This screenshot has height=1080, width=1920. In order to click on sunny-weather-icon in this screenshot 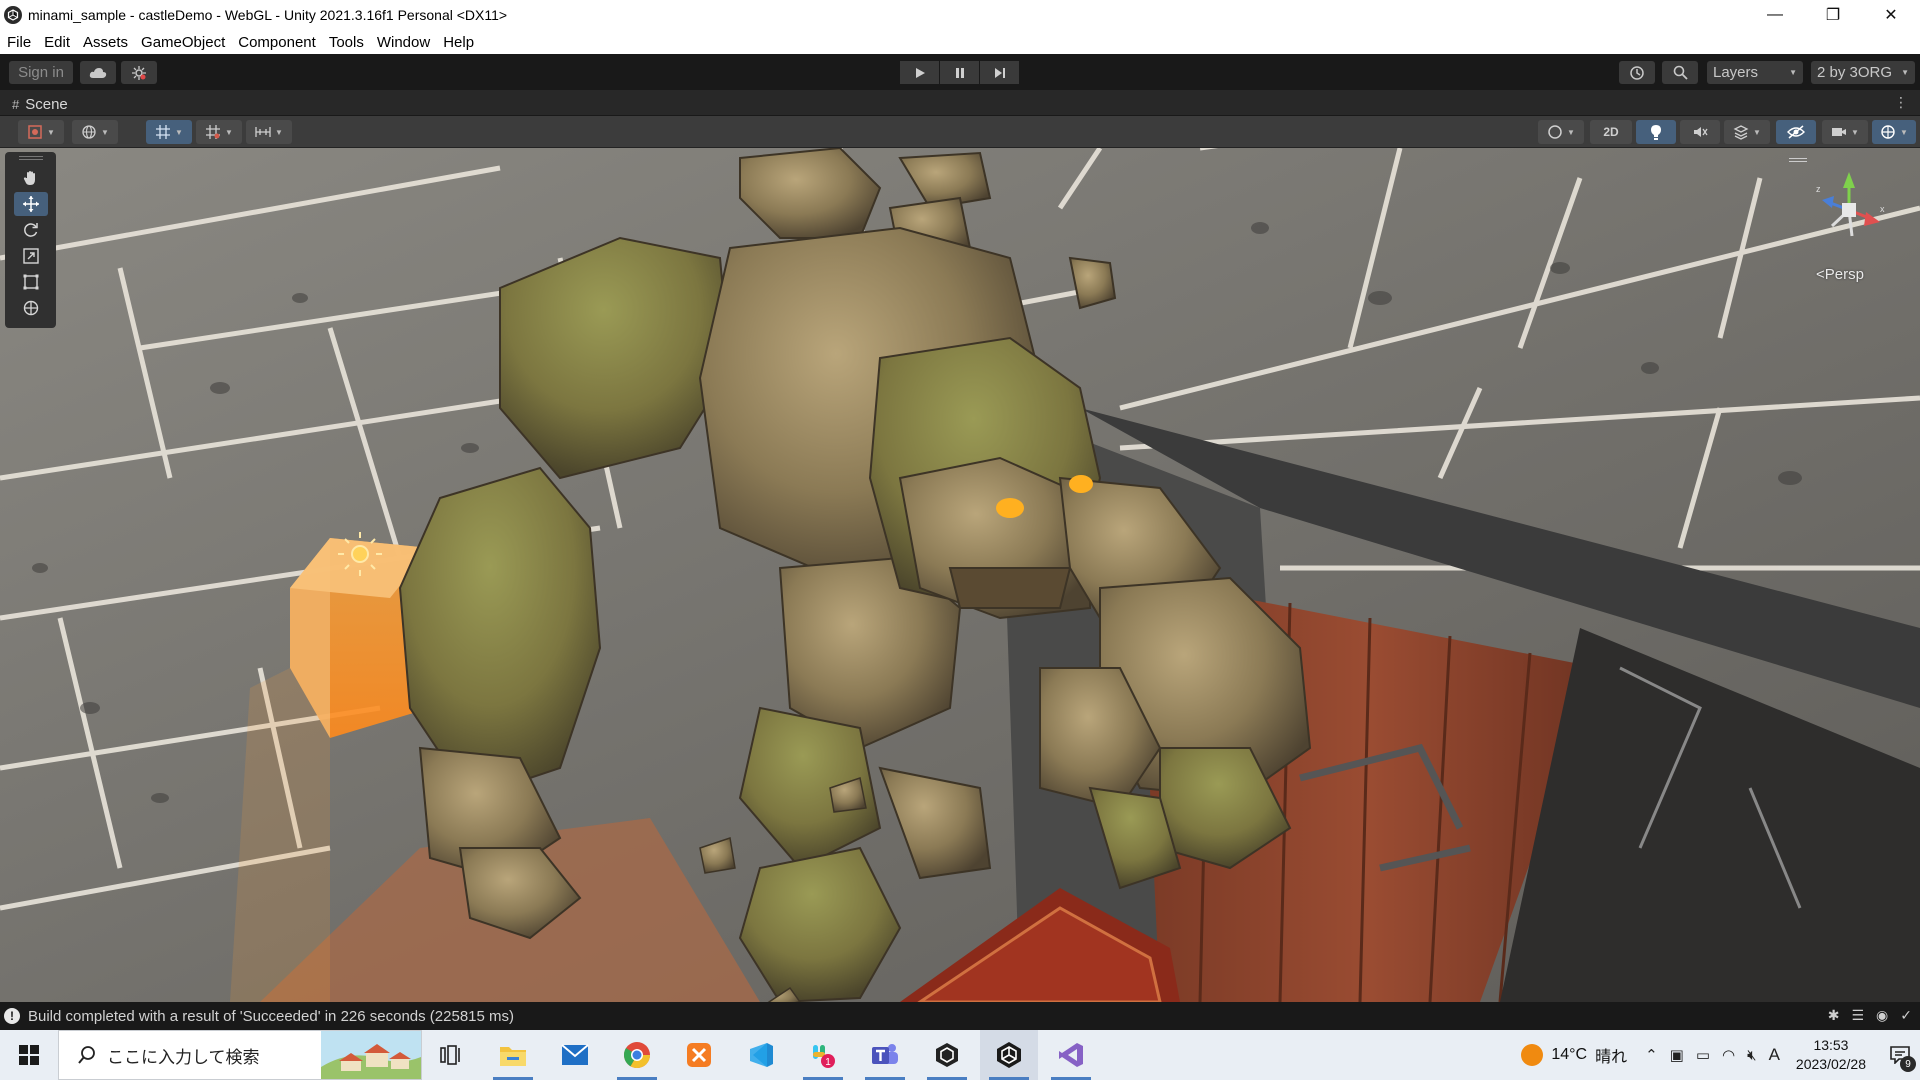, I will do `click(1532, 1055)`.